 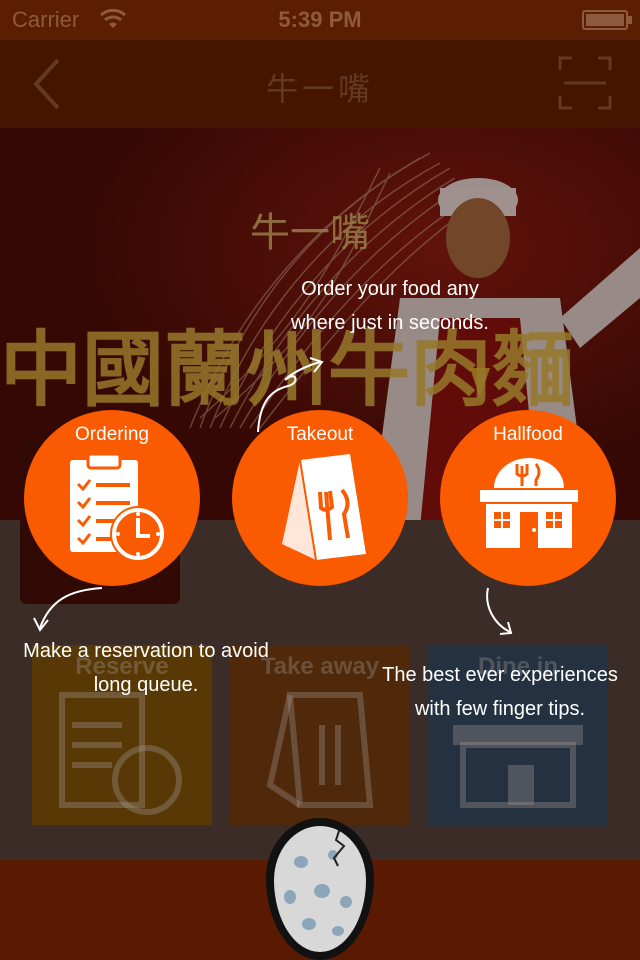 What do you see at coordinates (324, 507) in the screenshot?
I see `takeout-bag-icon` at bounding box center [324, 507].